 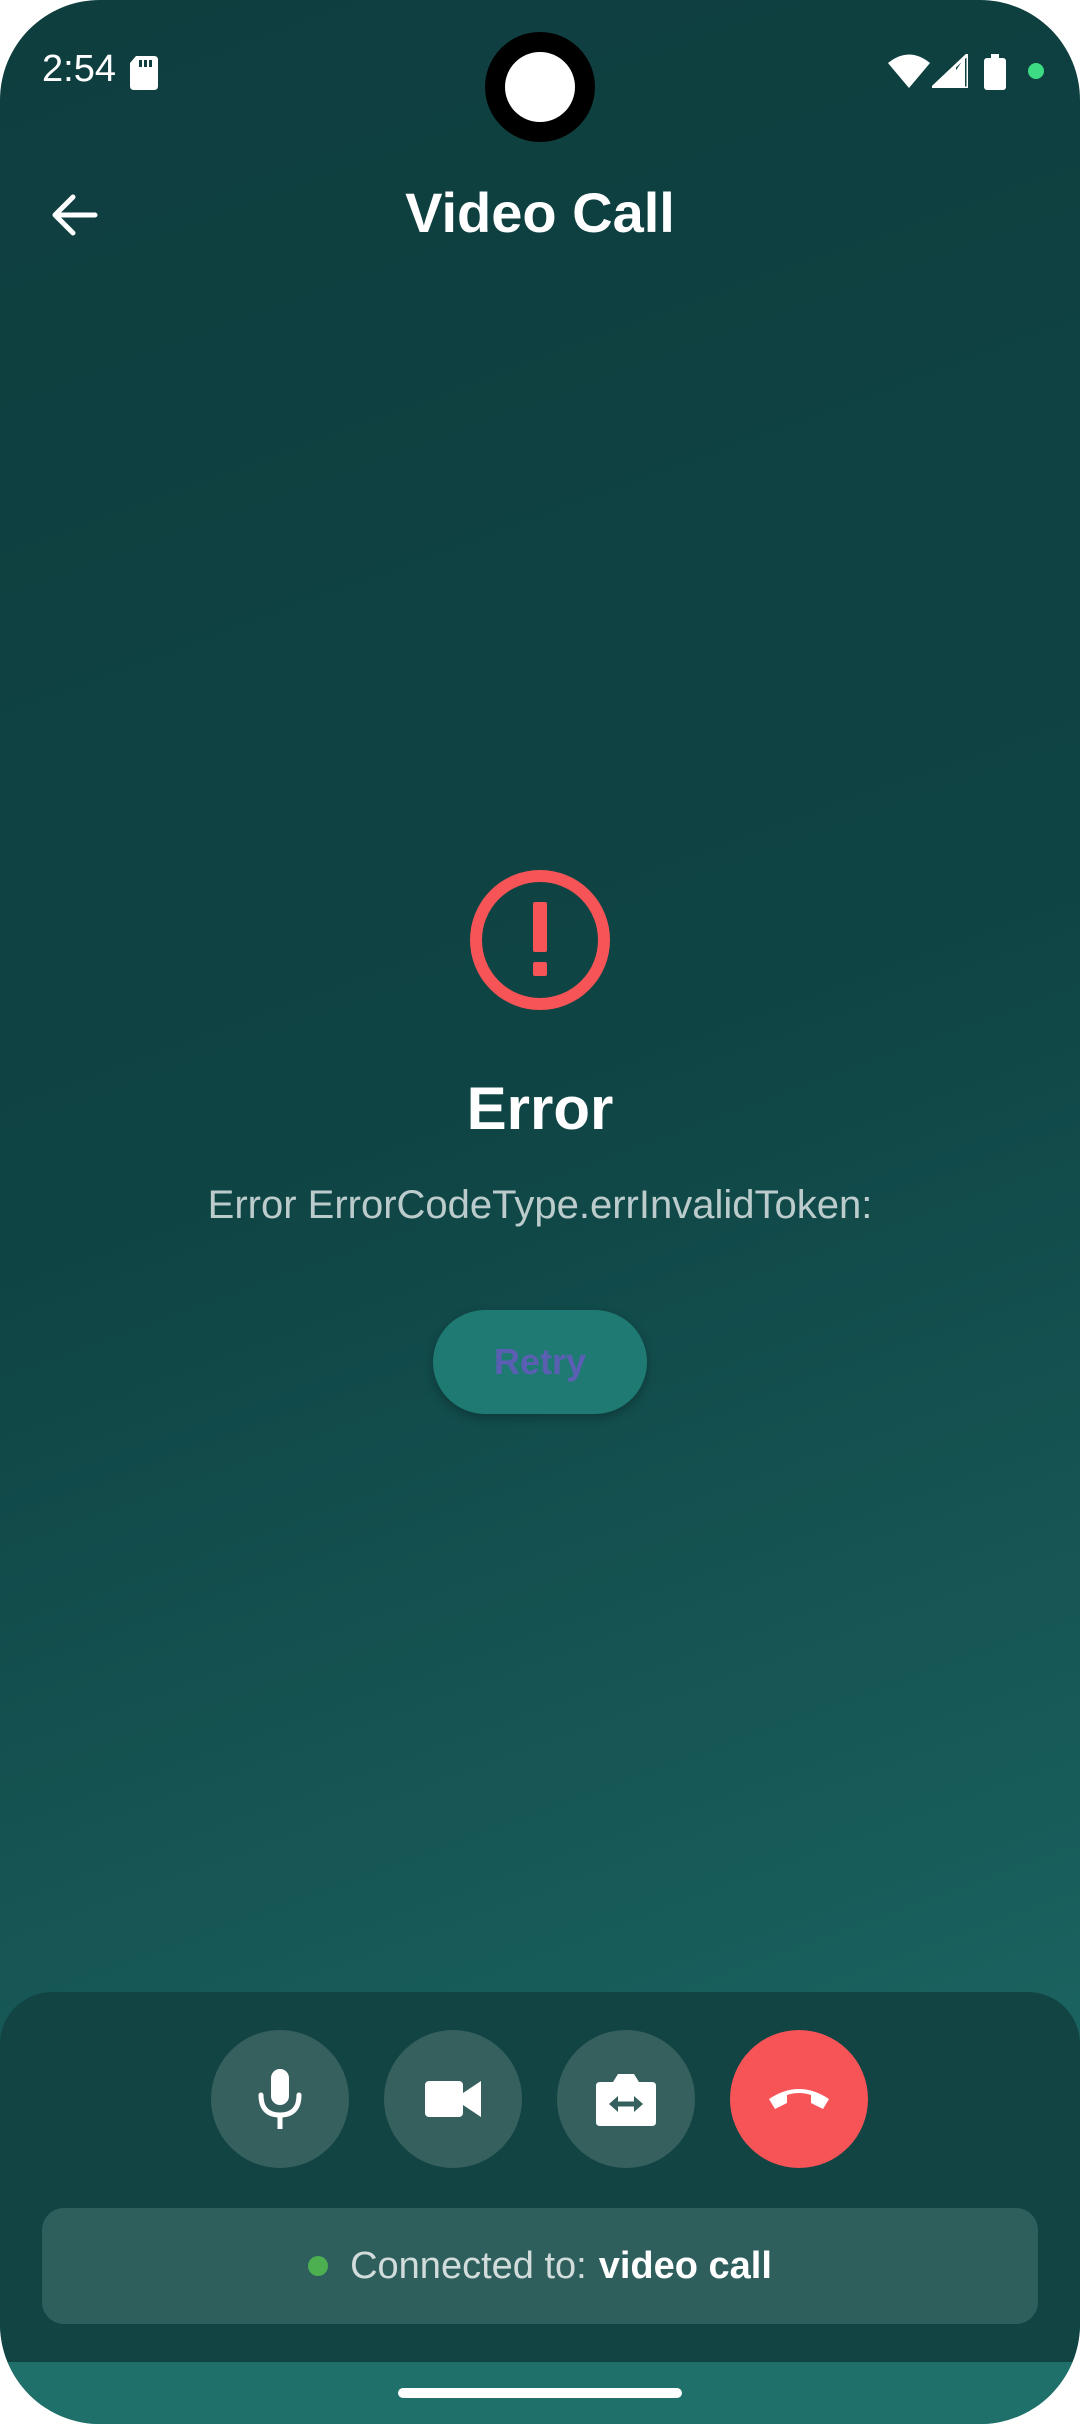 What do you see at coordinates (79, 69) in the screenshot?
I see `status-time: 2:54` at bounding box center [79, 69].